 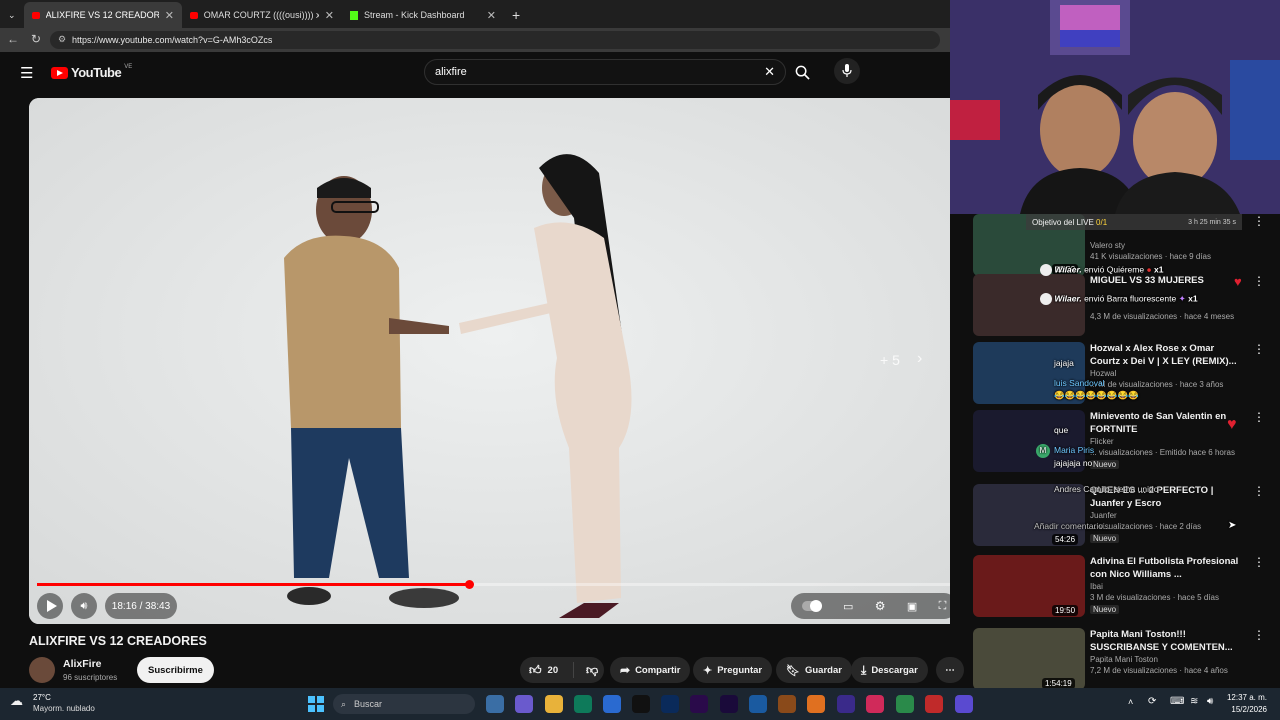 What do you see at coordinates (1194, 701) in the screenshot?
I see `wifi-icon: ≋` at bounding box center [1194, 701].